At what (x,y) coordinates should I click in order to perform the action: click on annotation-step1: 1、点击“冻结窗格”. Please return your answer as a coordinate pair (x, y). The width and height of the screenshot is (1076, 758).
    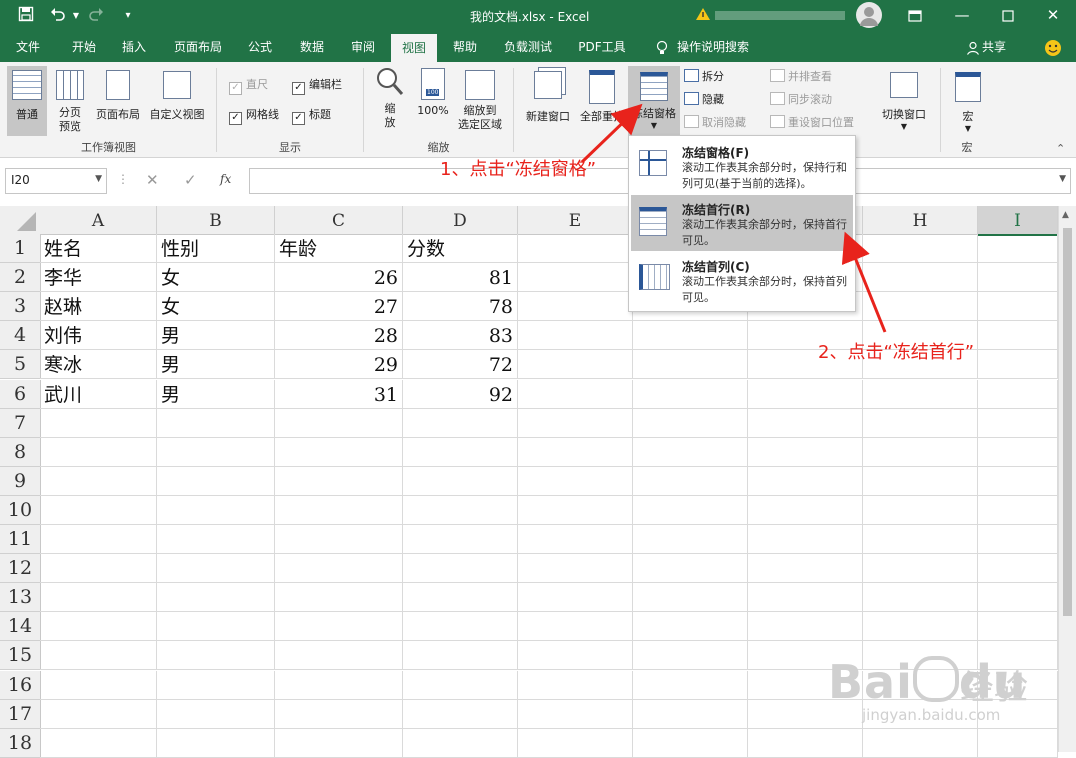
    Looking at the image, I should click on (518, 169).